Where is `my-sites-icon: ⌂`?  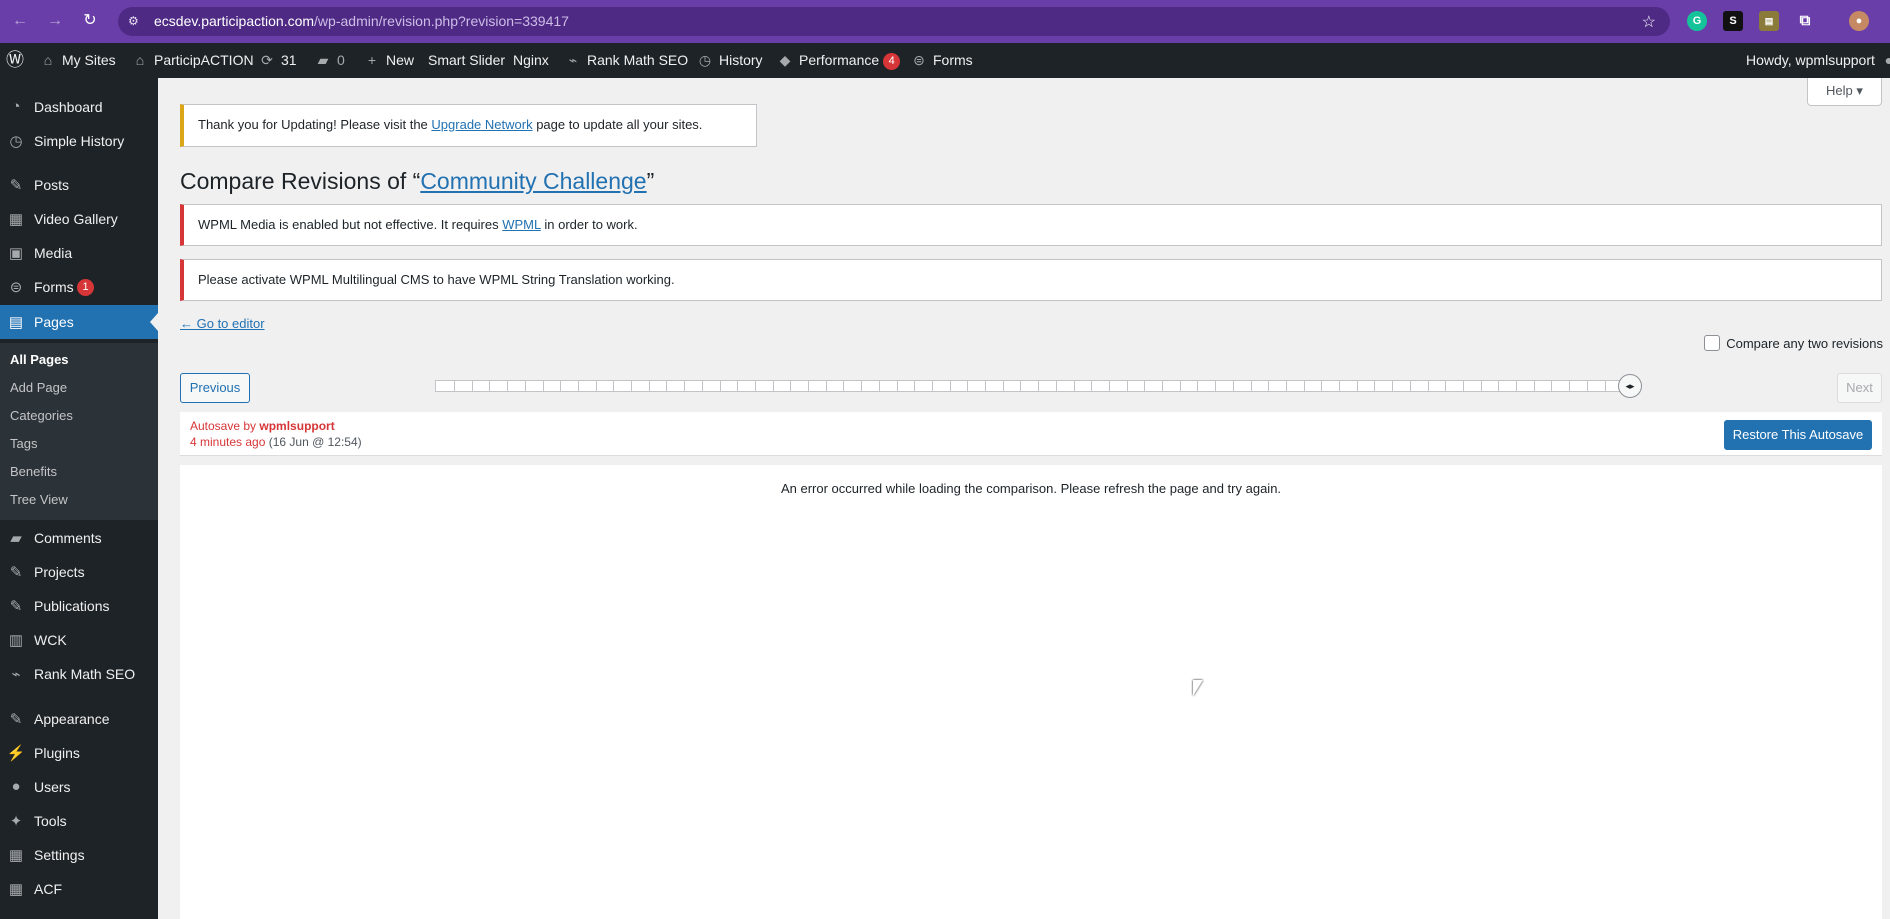
my-sites-icon: ⌂ is located at coordinates (48, 60).